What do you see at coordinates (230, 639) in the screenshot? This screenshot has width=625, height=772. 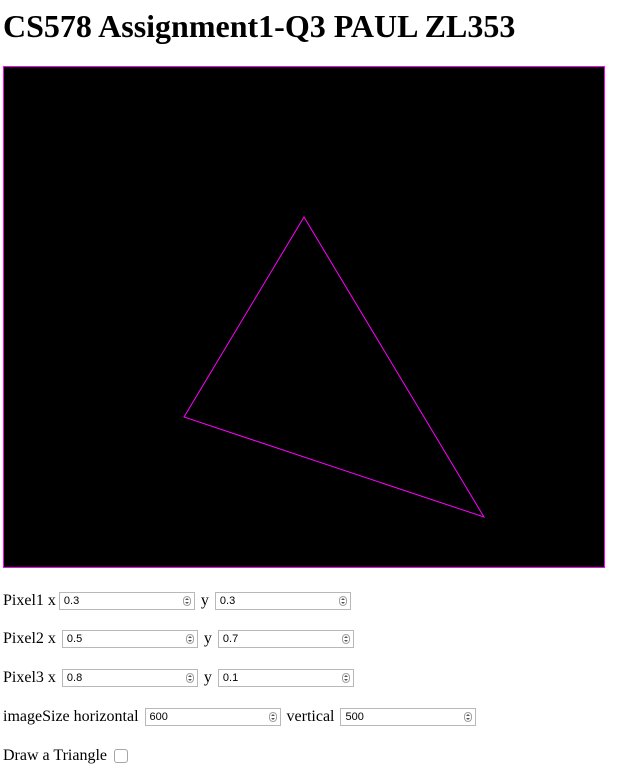 I see `pixel2-y-value: 0.7` at bounding box center [230, 639].